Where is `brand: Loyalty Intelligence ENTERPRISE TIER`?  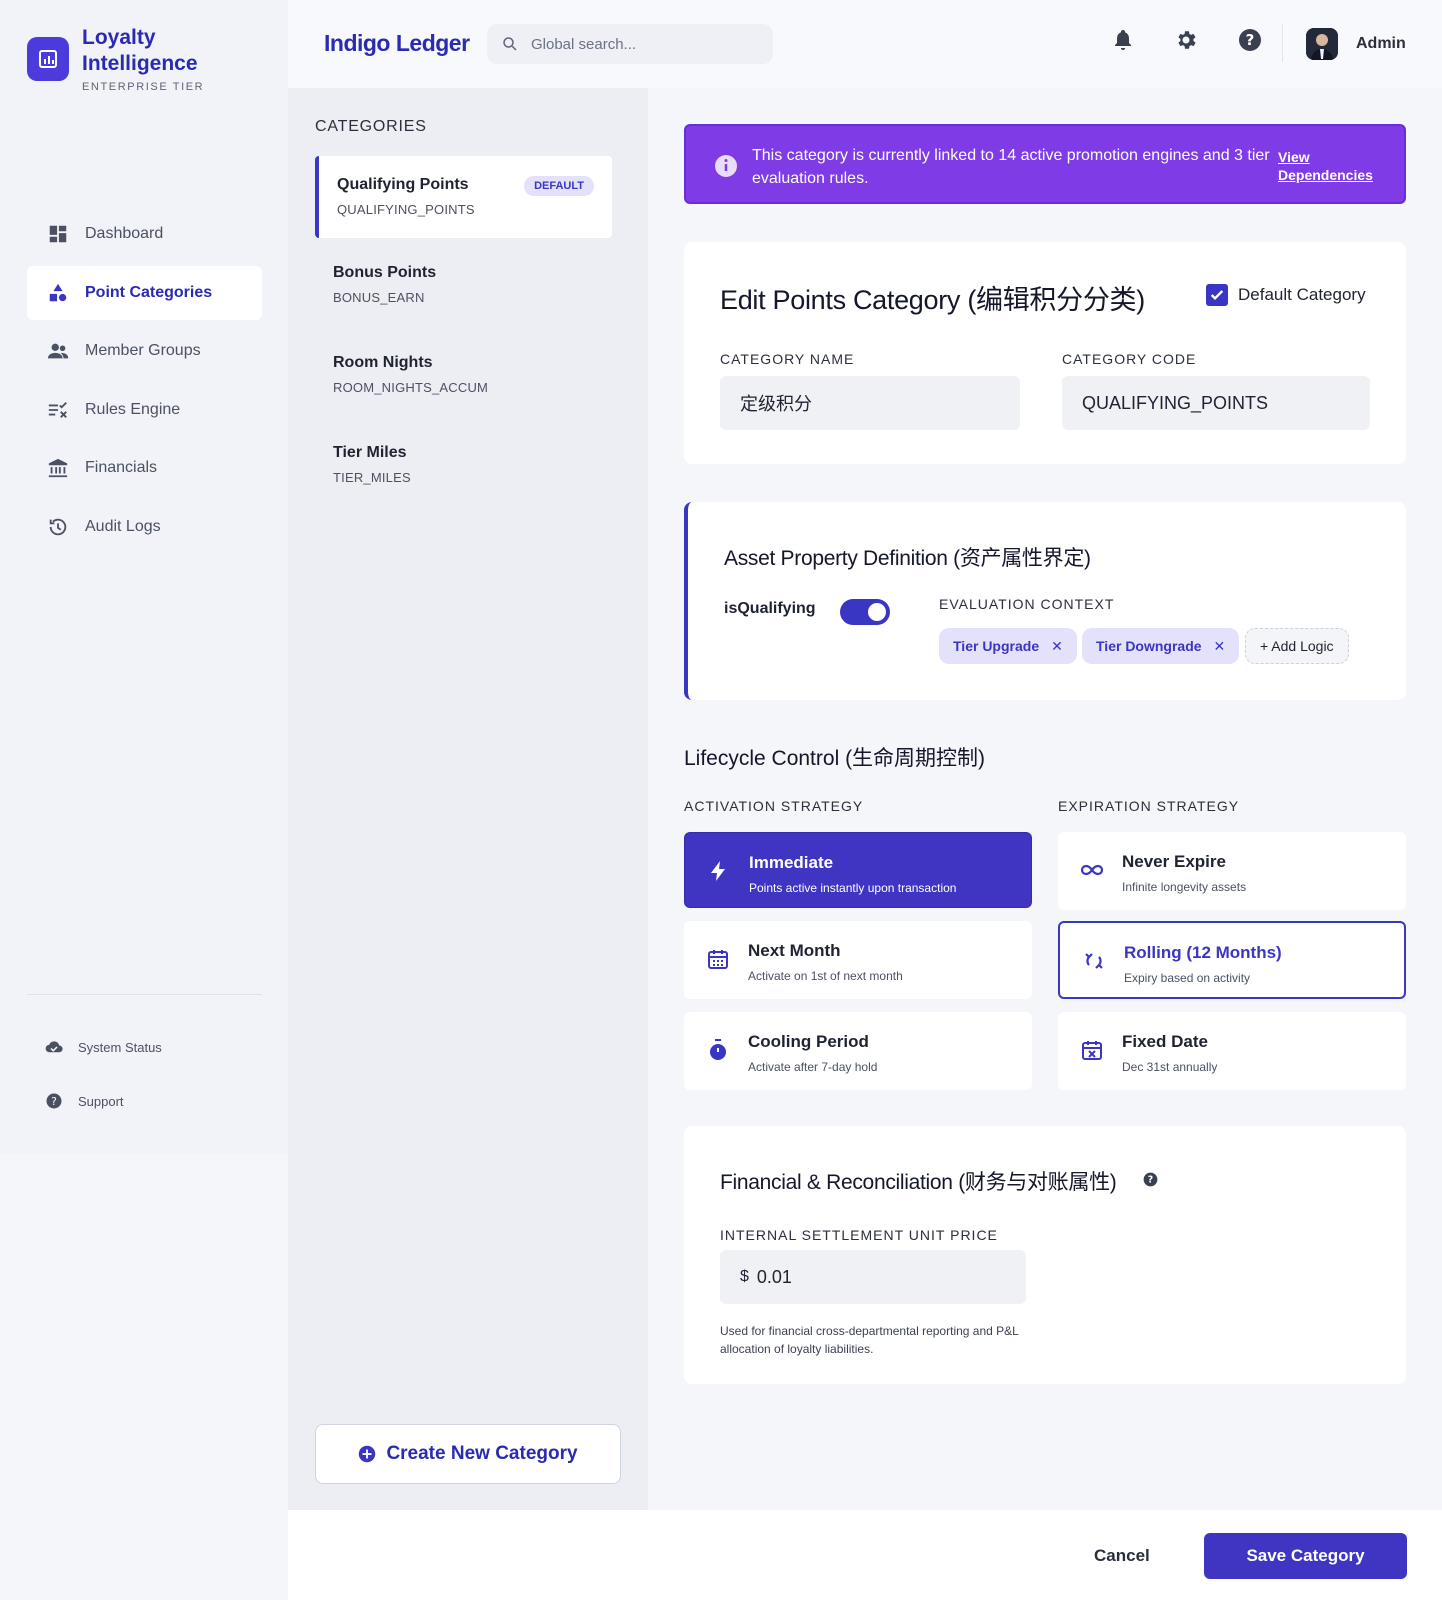
brand: Loyalty Intelligence ENTERPRISE TIER is located at coordinates (119, 59).